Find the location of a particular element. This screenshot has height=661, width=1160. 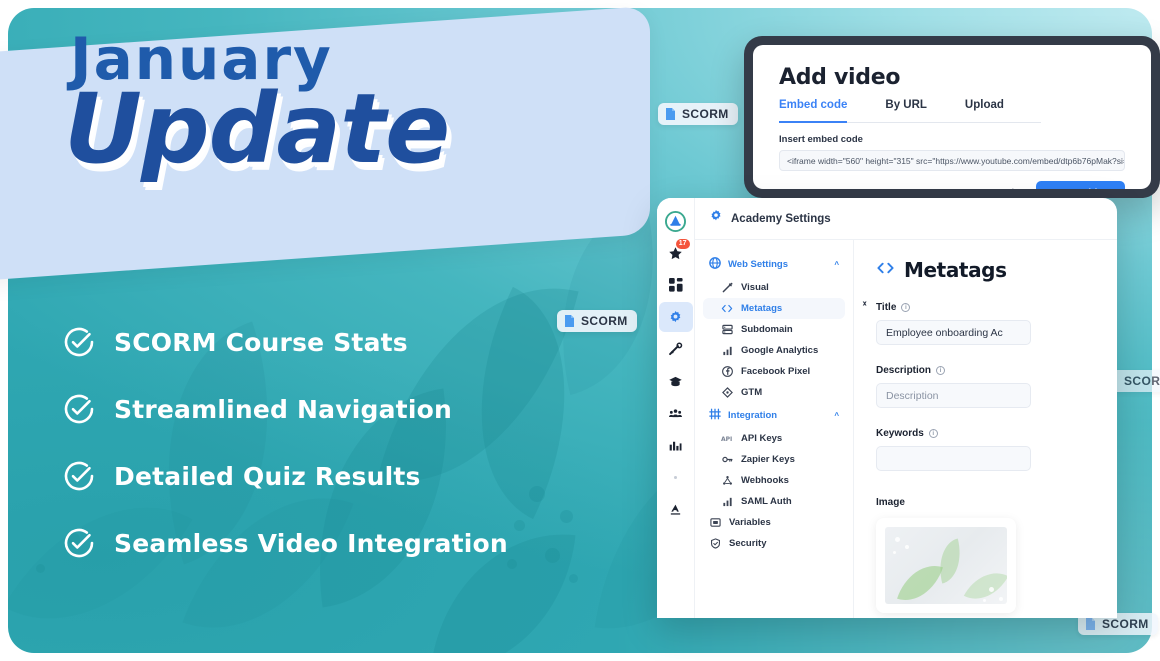

feature-item: SCORM Course Stats is located at coordinates (342, 342).